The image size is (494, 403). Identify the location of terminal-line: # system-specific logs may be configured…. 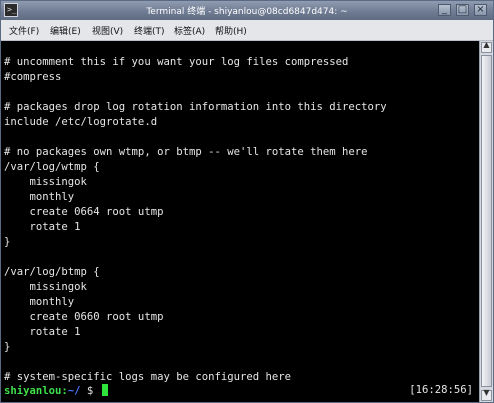
(148, 377).